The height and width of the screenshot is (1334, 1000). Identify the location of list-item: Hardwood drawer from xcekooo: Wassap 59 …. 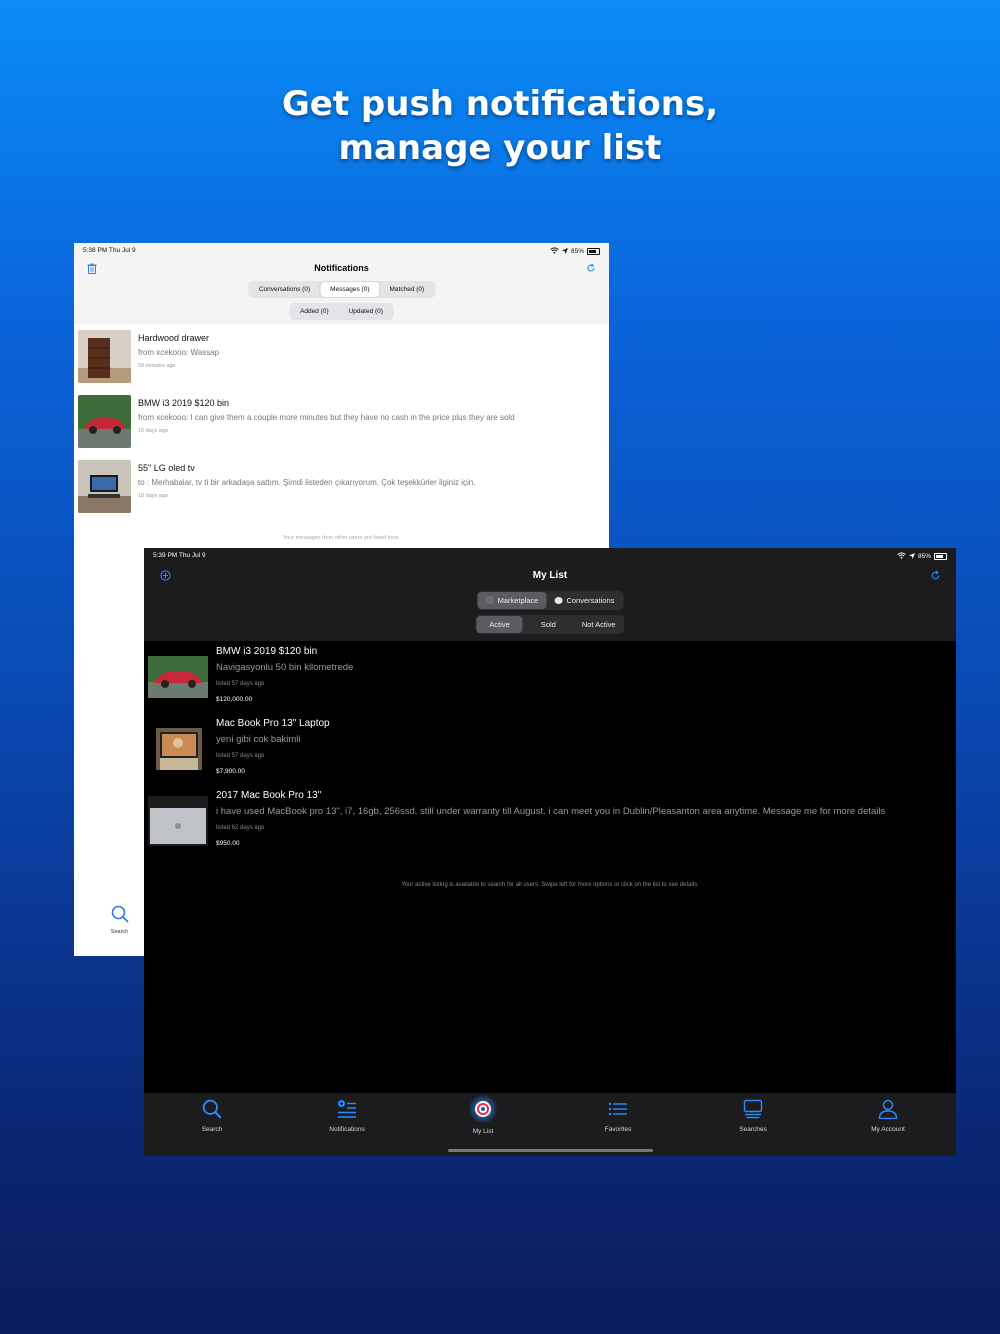
(340, 357).